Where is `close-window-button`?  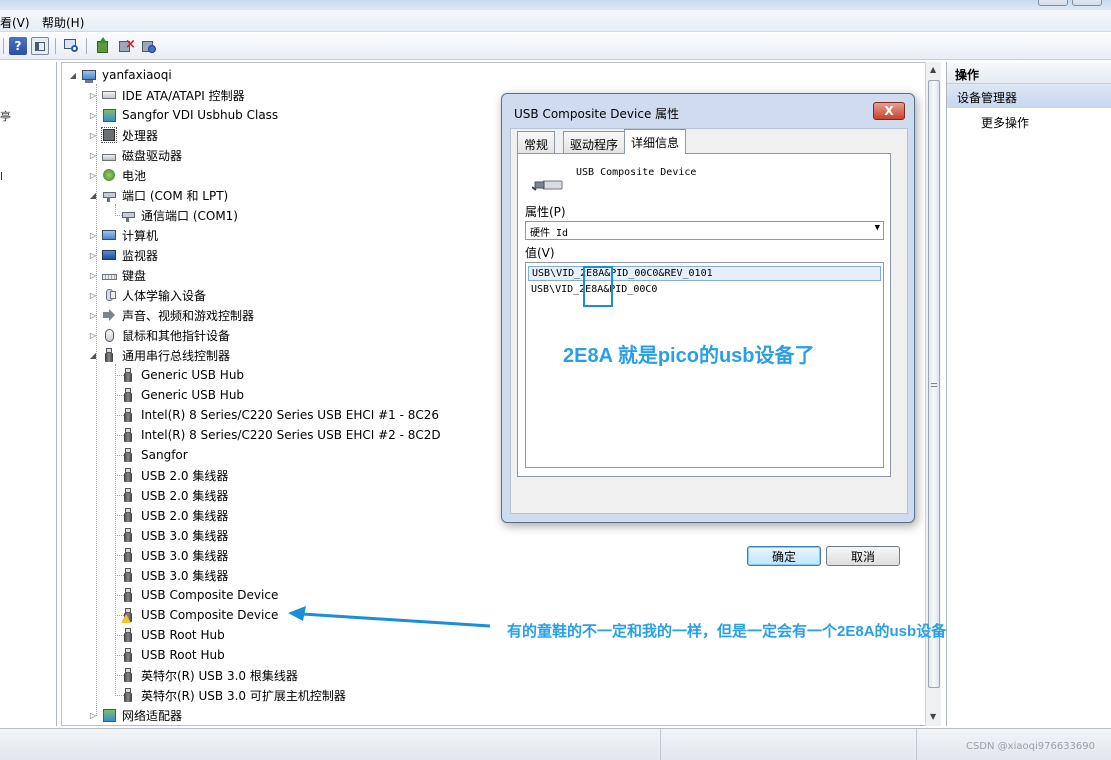 close-window-button is located at coordinates (1087, 3).